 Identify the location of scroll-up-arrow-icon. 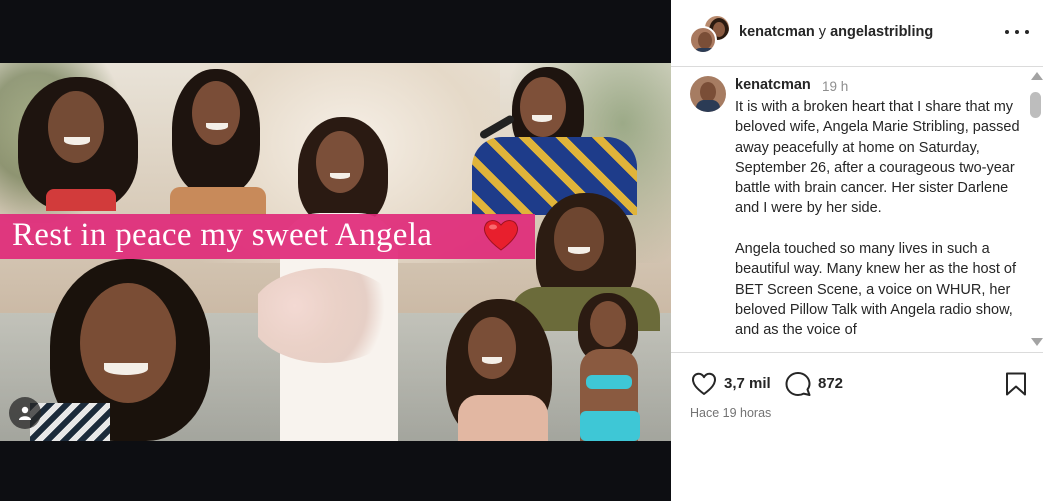
(1037, 76).